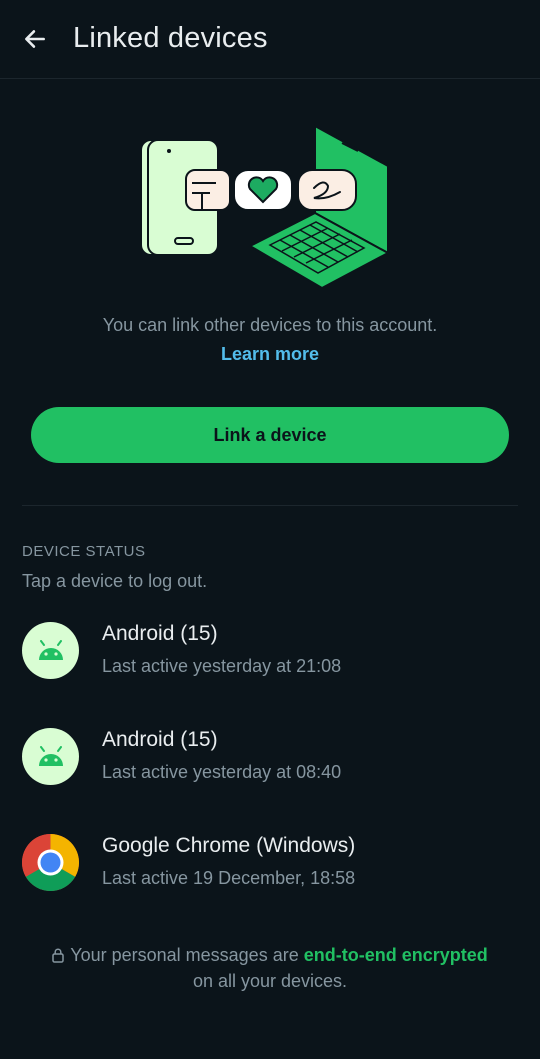  What do you see at coordinates (270, 505) in the screenshot?
I see `divider` at bounding box center [270, 505].